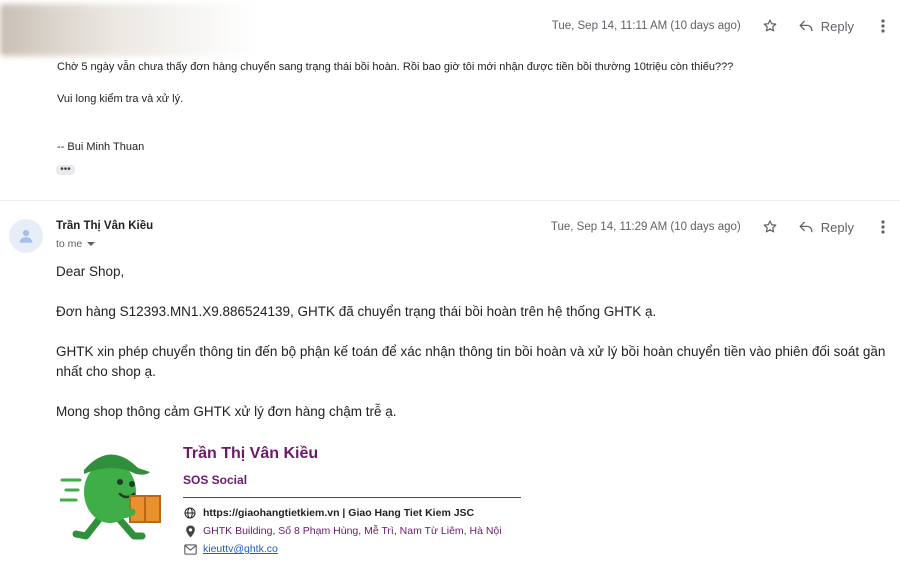 The height and width of the screenshot is (584, 900). I want to click on map-pin-icon, so click(190, 531).